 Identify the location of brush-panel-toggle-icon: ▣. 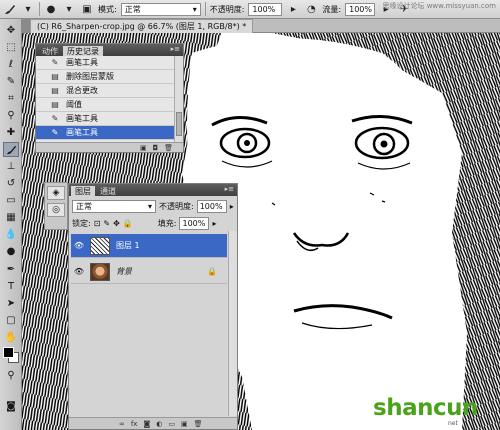
(87, 9).